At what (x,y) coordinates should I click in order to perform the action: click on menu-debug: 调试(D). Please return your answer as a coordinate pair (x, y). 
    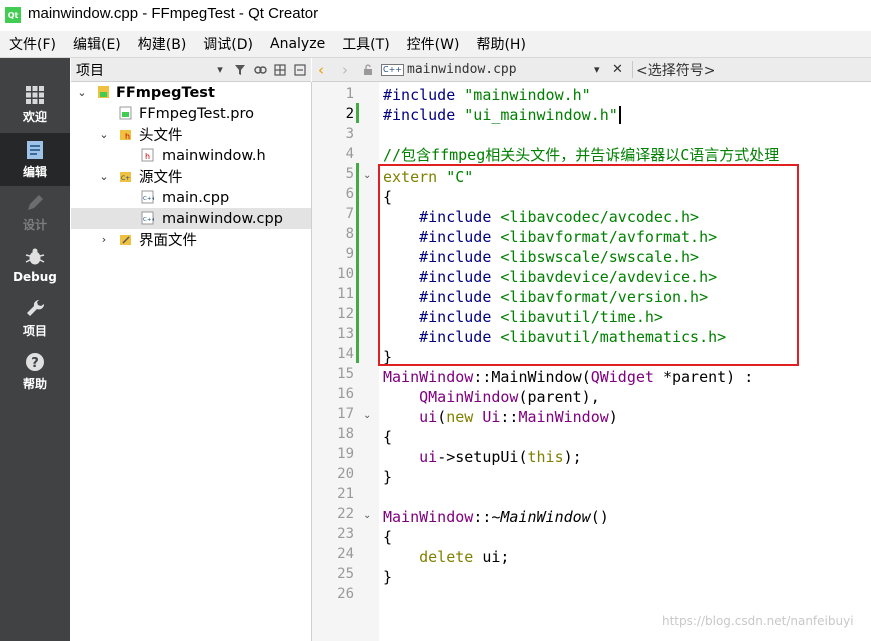
    Looking at the image, I should click on (227, 44).